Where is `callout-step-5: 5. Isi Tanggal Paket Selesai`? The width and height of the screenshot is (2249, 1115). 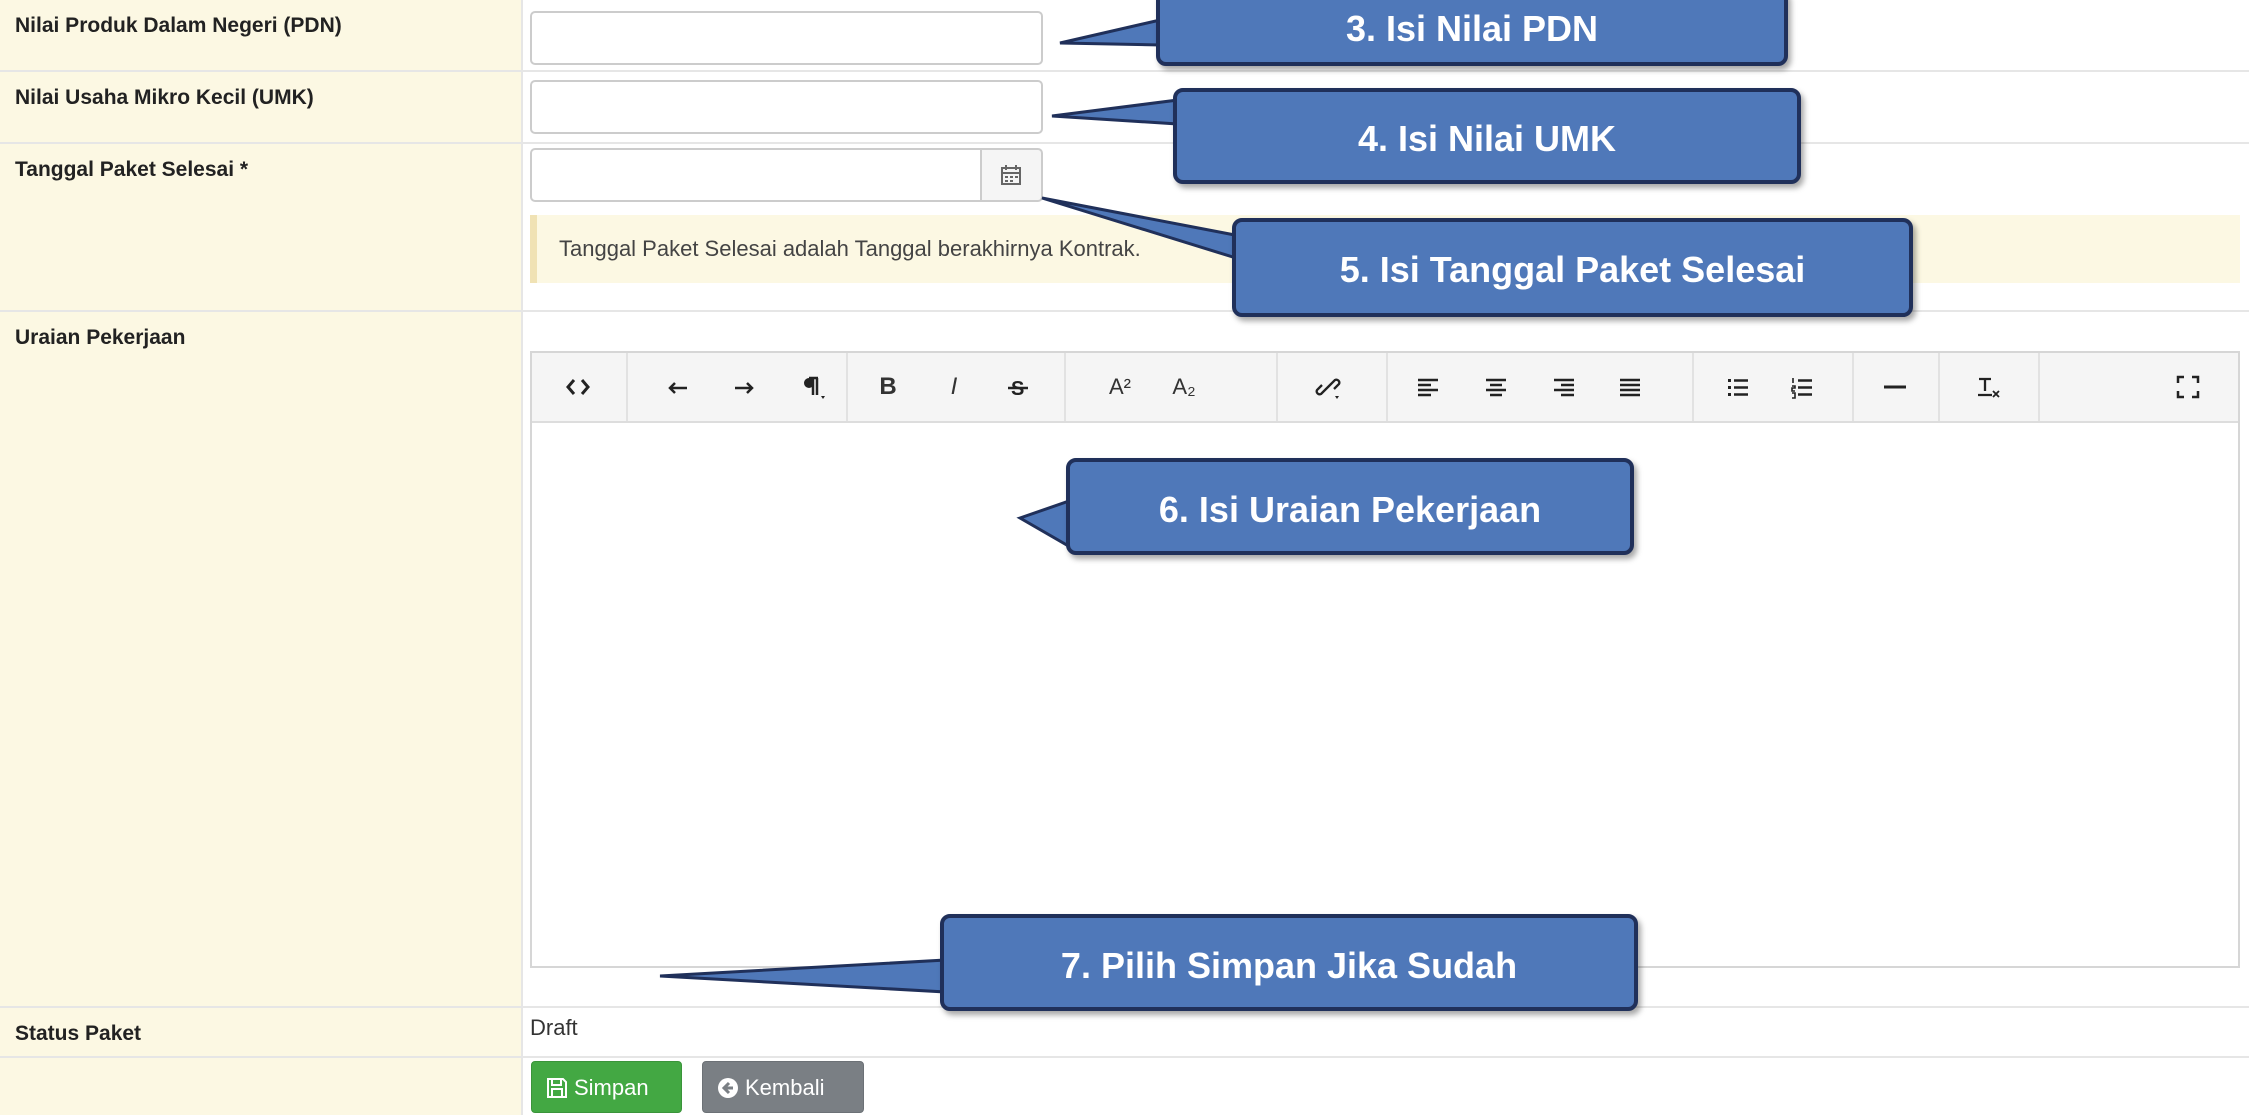 callout-step-5: 5. Isi Tanggal Paket Selesai is located at coordinates (1572, 267).